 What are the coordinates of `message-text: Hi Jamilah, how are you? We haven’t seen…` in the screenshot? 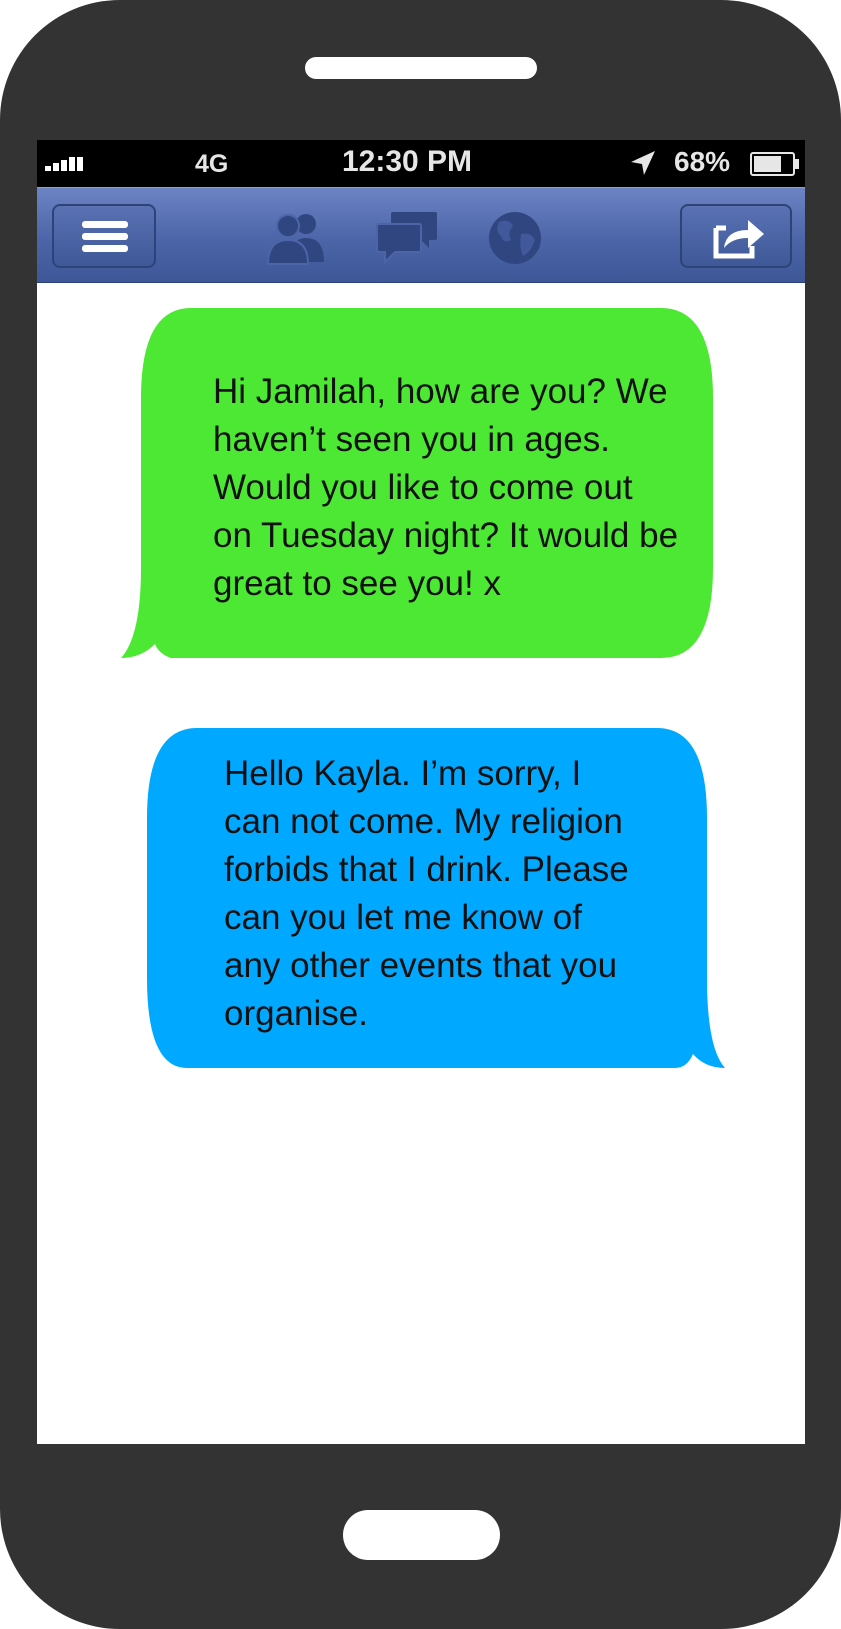 It's located at (446, 487).